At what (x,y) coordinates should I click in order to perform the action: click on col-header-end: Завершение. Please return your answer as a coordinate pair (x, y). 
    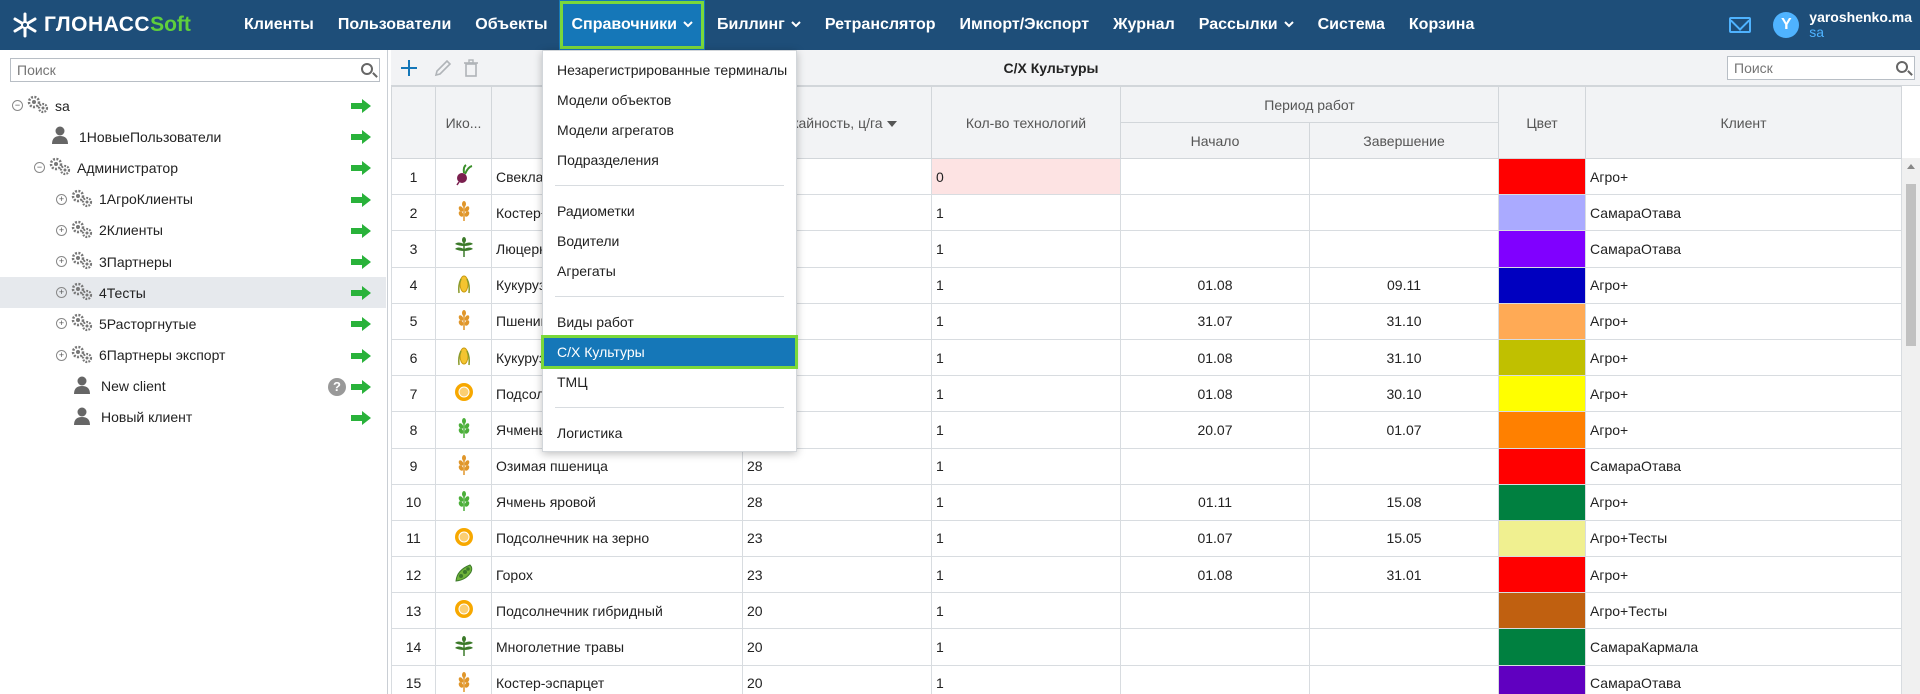
    Looking at the image, I should click on (1404, 140).